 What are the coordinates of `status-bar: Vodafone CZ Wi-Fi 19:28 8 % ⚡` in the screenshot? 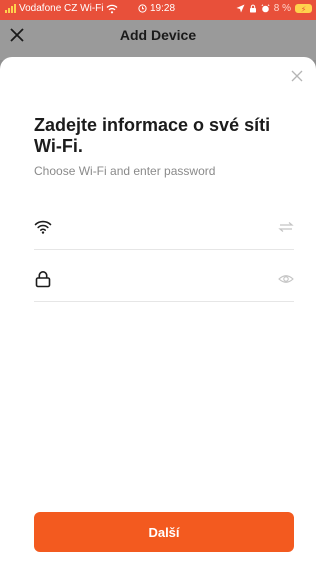 It's located at (158, 10).